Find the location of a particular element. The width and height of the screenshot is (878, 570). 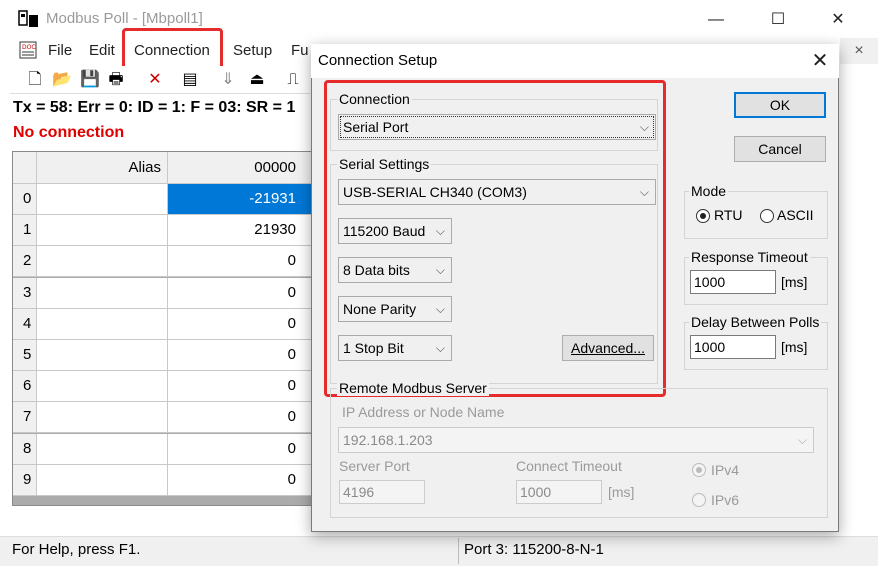

ipv6-radio is located at coordinates (699, 500).